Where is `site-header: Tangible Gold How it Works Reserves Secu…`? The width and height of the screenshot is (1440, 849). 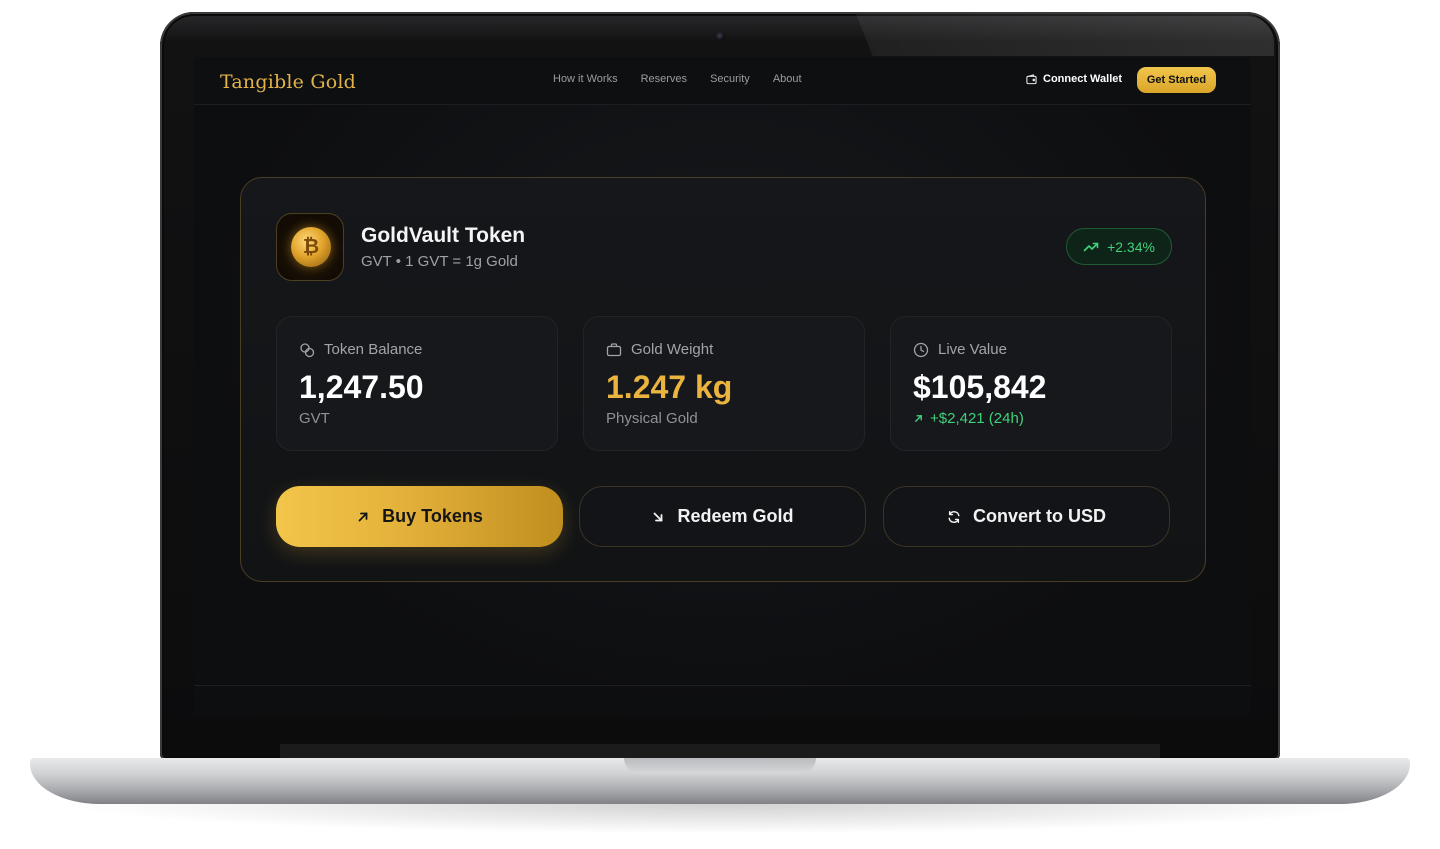
site-header: Tangible Gold How it Works Reserves Secu… is located at coordinates (722, 81).